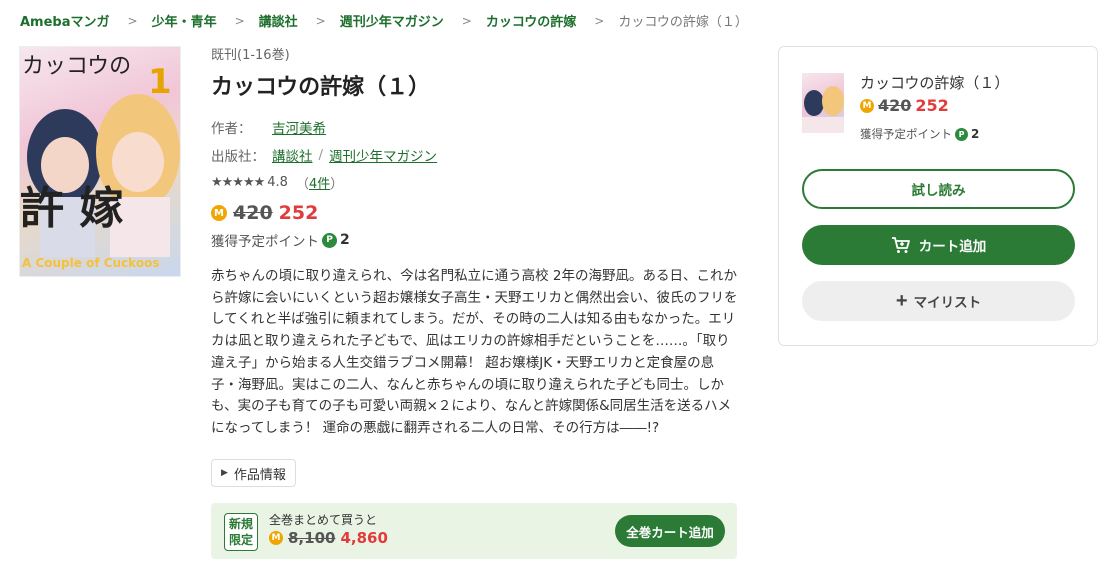 Image resolution: width=1105 pixels, height=574 pixels. I want to click on add-all-to-cart-button: 全巻カート追加, so click(670, 531).